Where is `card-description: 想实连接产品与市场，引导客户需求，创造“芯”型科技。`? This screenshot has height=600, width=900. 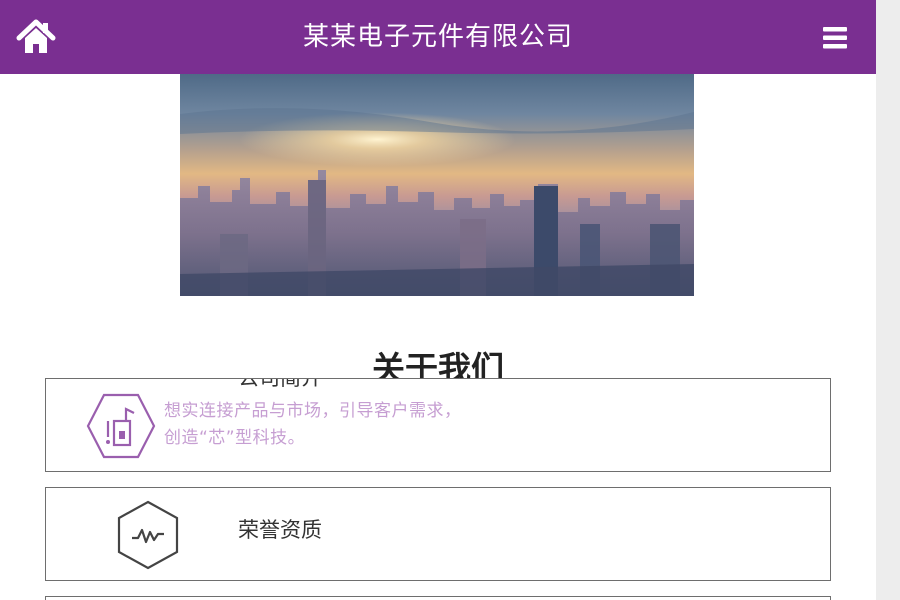 card-description: 想实连接产品与市场，引导客户需求，创造“芯”型科技。 is located at coordinates (313, 424).